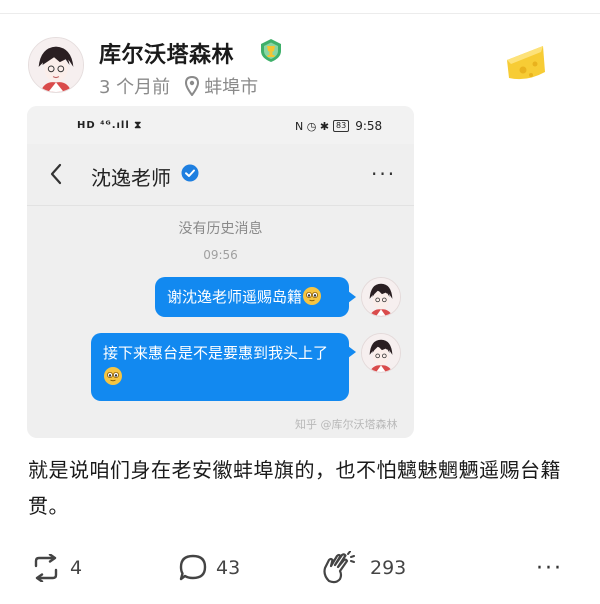 The image size is (600, 604). What do you see at coordinates (231, 87) in the screenshot?
I see `post-location: 蚌埠市` at bounding box center [231, 87].